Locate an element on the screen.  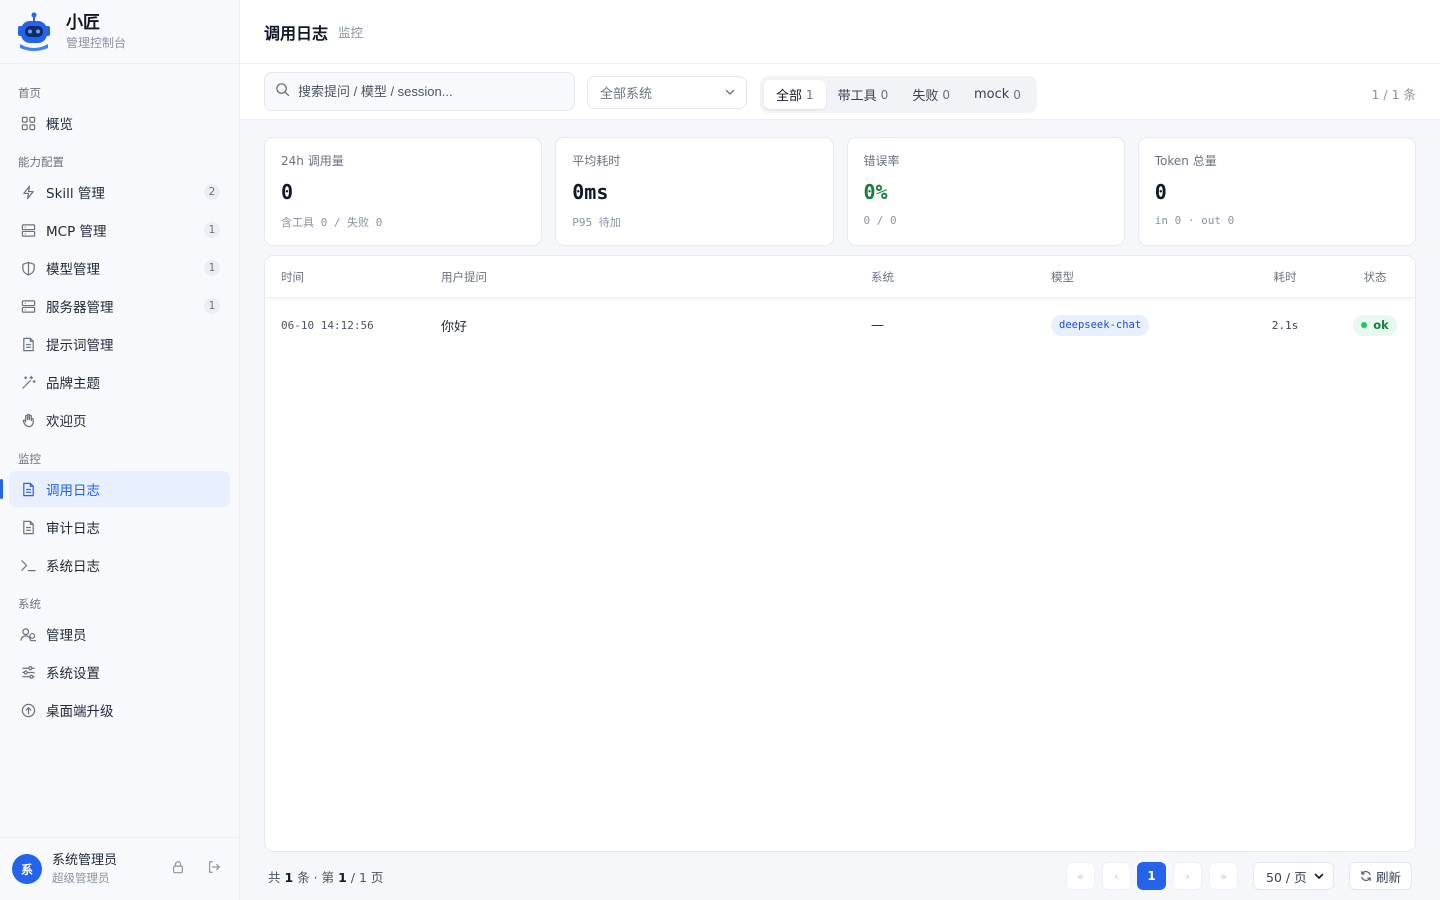
filter-tab-all: 全部 1 is located at coordinates (795, 94).